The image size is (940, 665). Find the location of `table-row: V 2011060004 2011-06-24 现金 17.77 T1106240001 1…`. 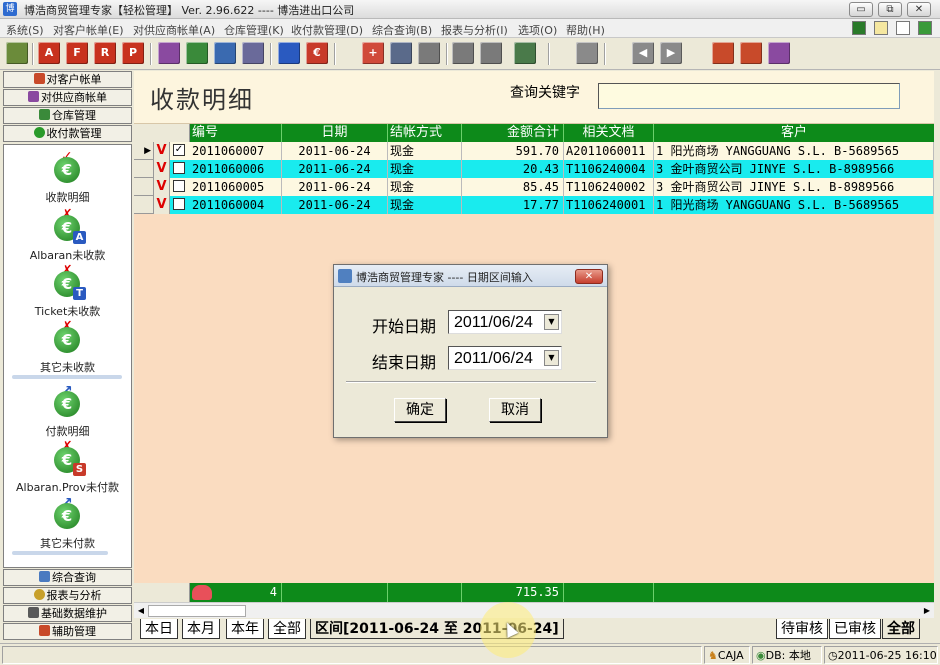

table-row: V 2011060004 2011-06-24 现金 17.77 T1106240001 1… is located at coordinates (534, 205).